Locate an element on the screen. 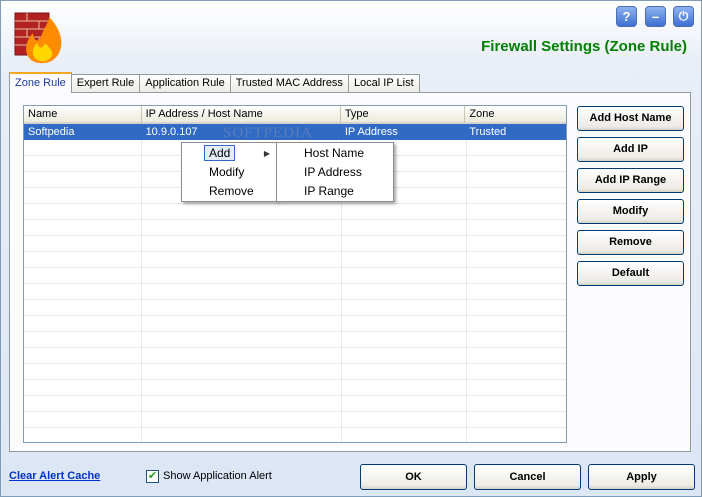 The image size is (702, 497). menu-item-remove: Remove is located at coordinates (229, 191).